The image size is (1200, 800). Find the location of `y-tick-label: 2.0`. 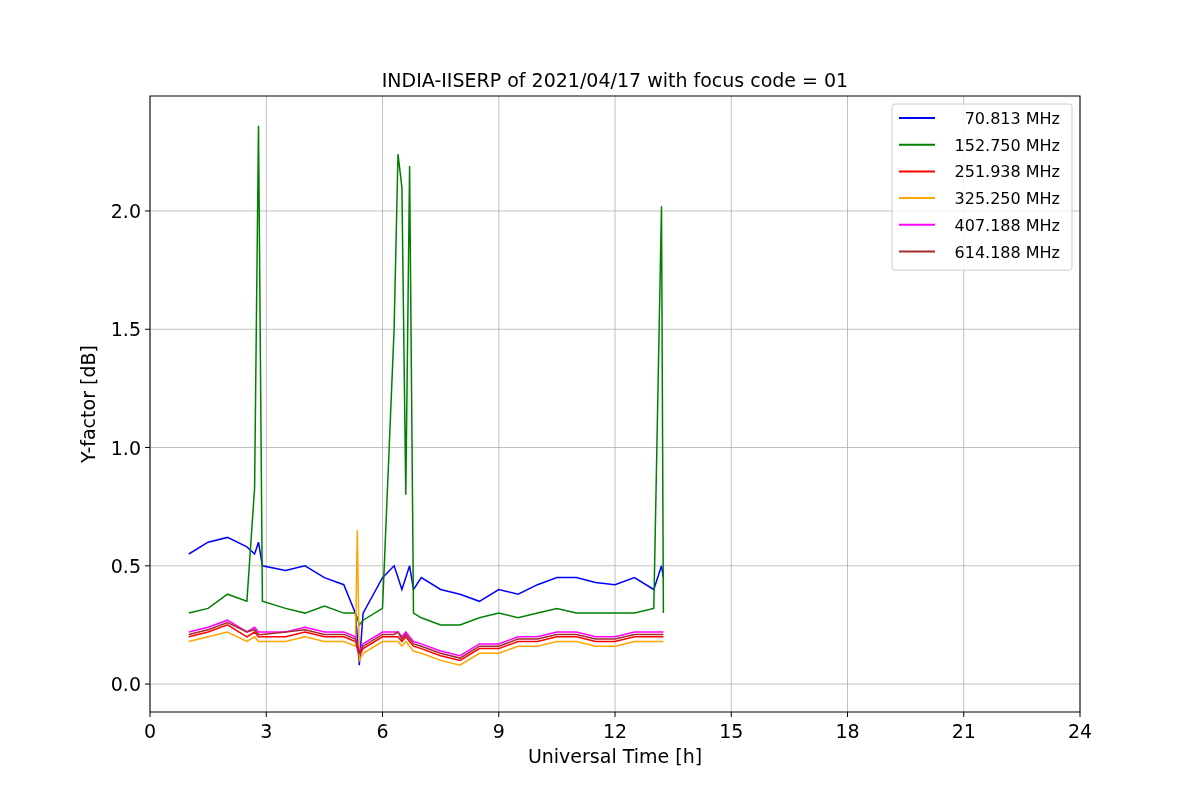

y-tick-label: 2.0 is located at coordinates (125, 210).